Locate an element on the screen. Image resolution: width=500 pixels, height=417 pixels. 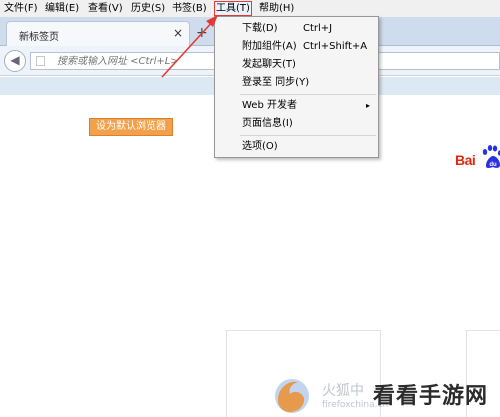
menu-help: 帮助(H) is located at coordinates (276, 8).